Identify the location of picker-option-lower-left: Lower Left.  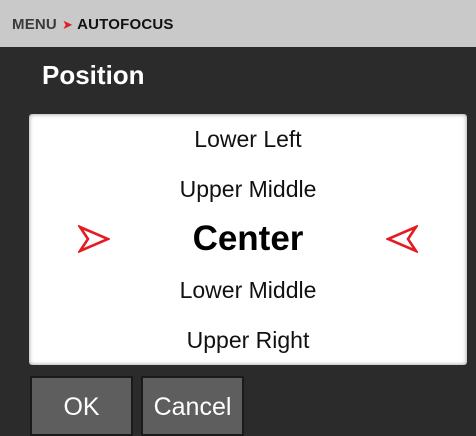
(248, 139).